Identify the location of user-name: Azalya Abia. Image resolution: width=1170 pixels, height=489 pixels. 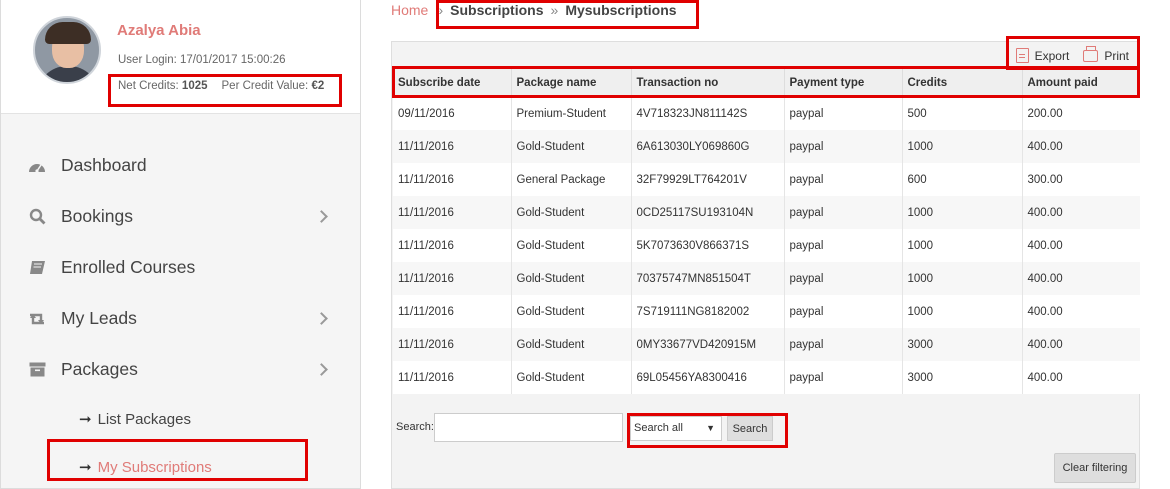
(159, 30).